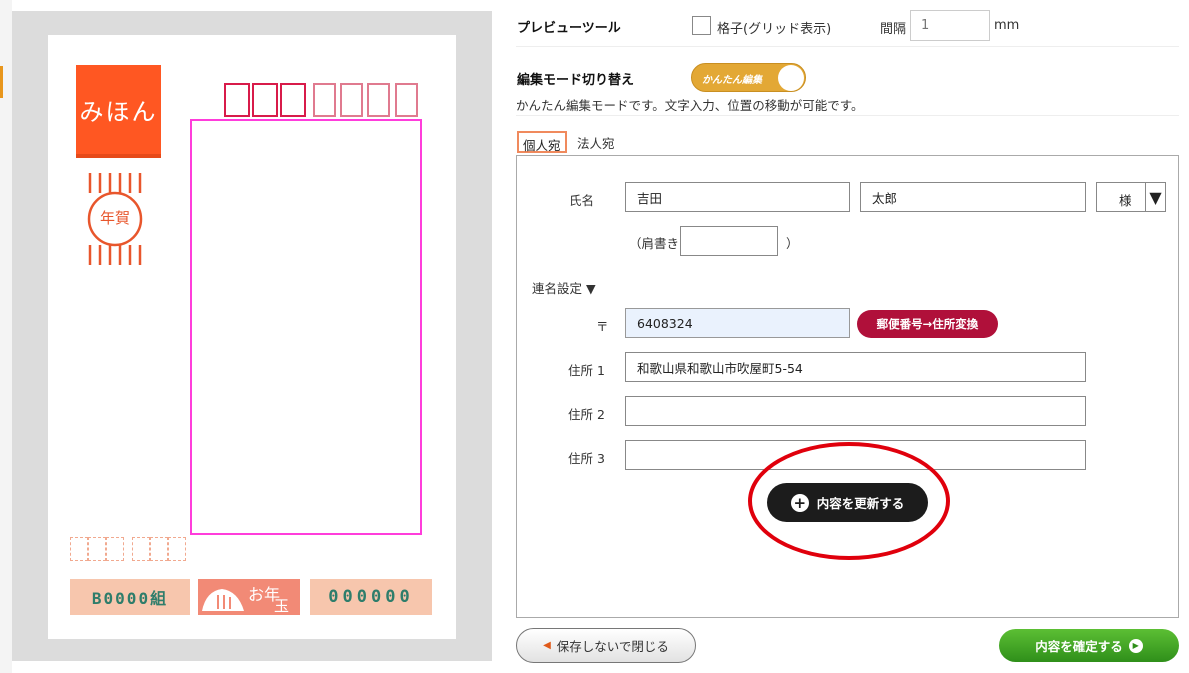 This screenshot has width=1189, height=673. I want to click on otoshidama-mark: お年 玉, so click(249, 597).